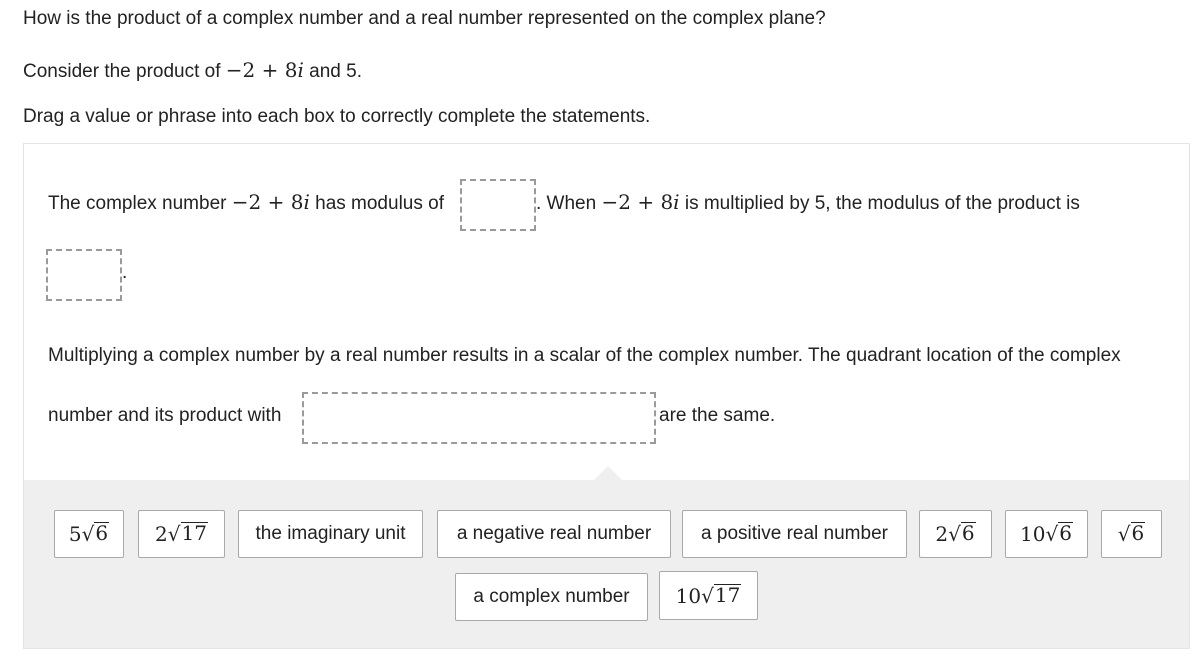  What do you see at coordinates (717, 415) in the screenshot?
I see `statement-2-end: are the same.` at bounding box center [717, 415].